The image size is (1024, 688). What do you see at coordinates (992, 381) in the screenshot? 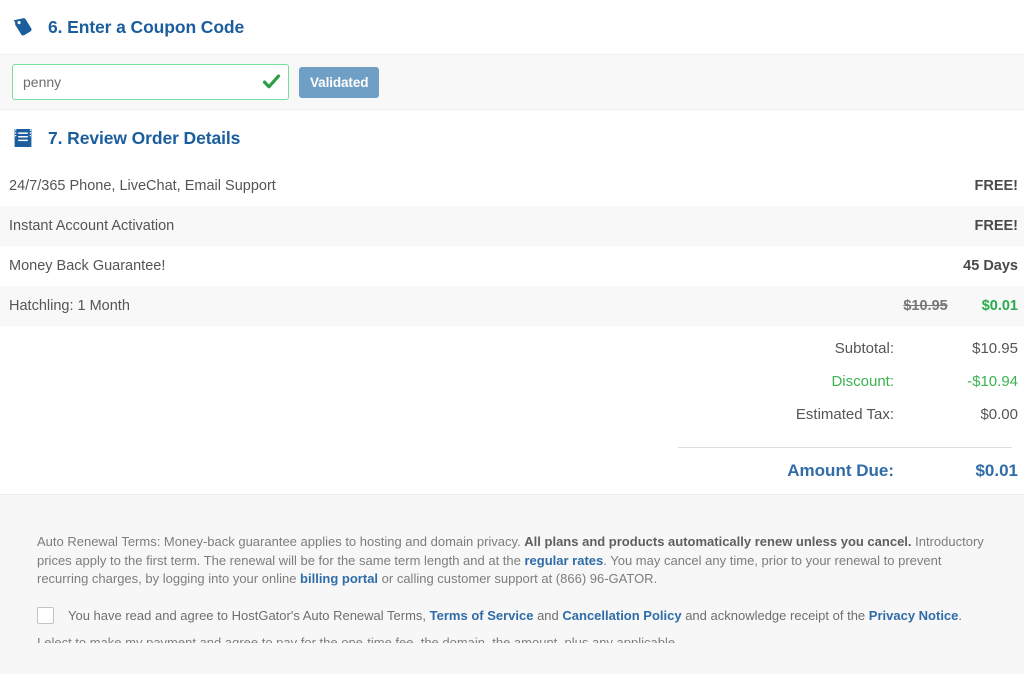
I see `total-amount: -$10.94` at bounding box center [992, 381].